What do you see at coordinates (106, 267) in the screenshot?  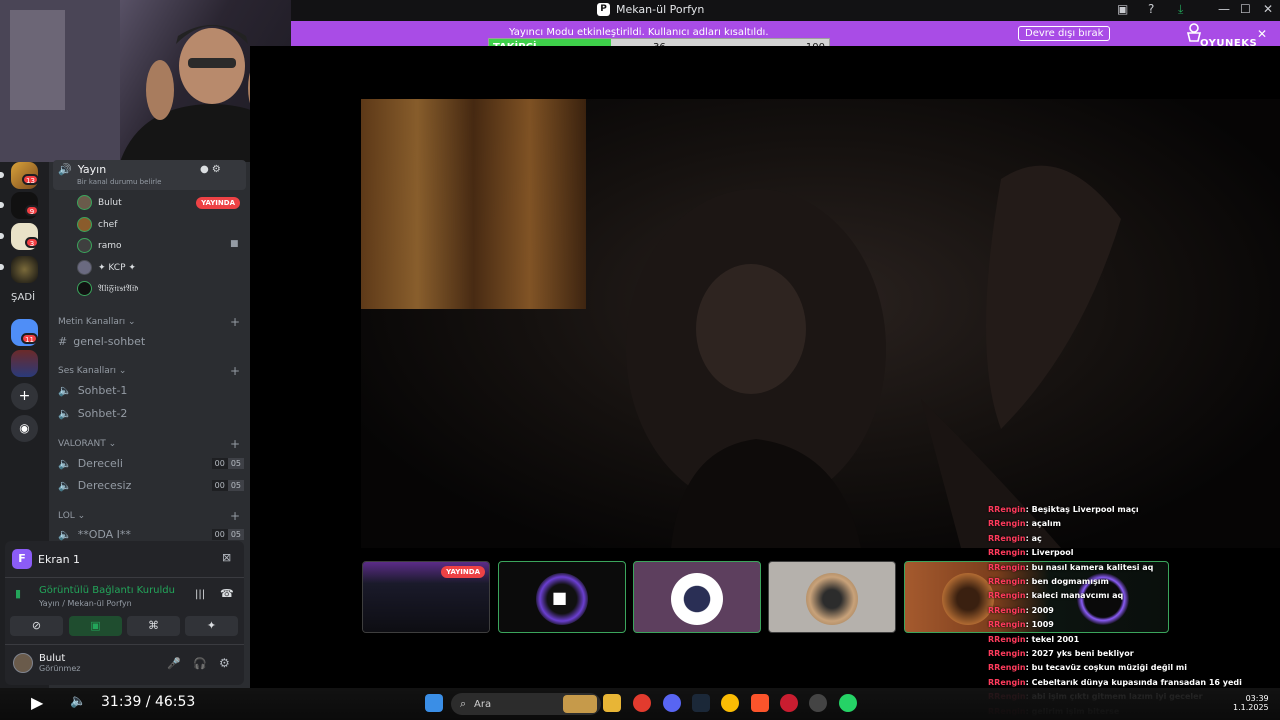 I see `voice-user: ✦ KCP ✦` at bounding box center [106, 267].